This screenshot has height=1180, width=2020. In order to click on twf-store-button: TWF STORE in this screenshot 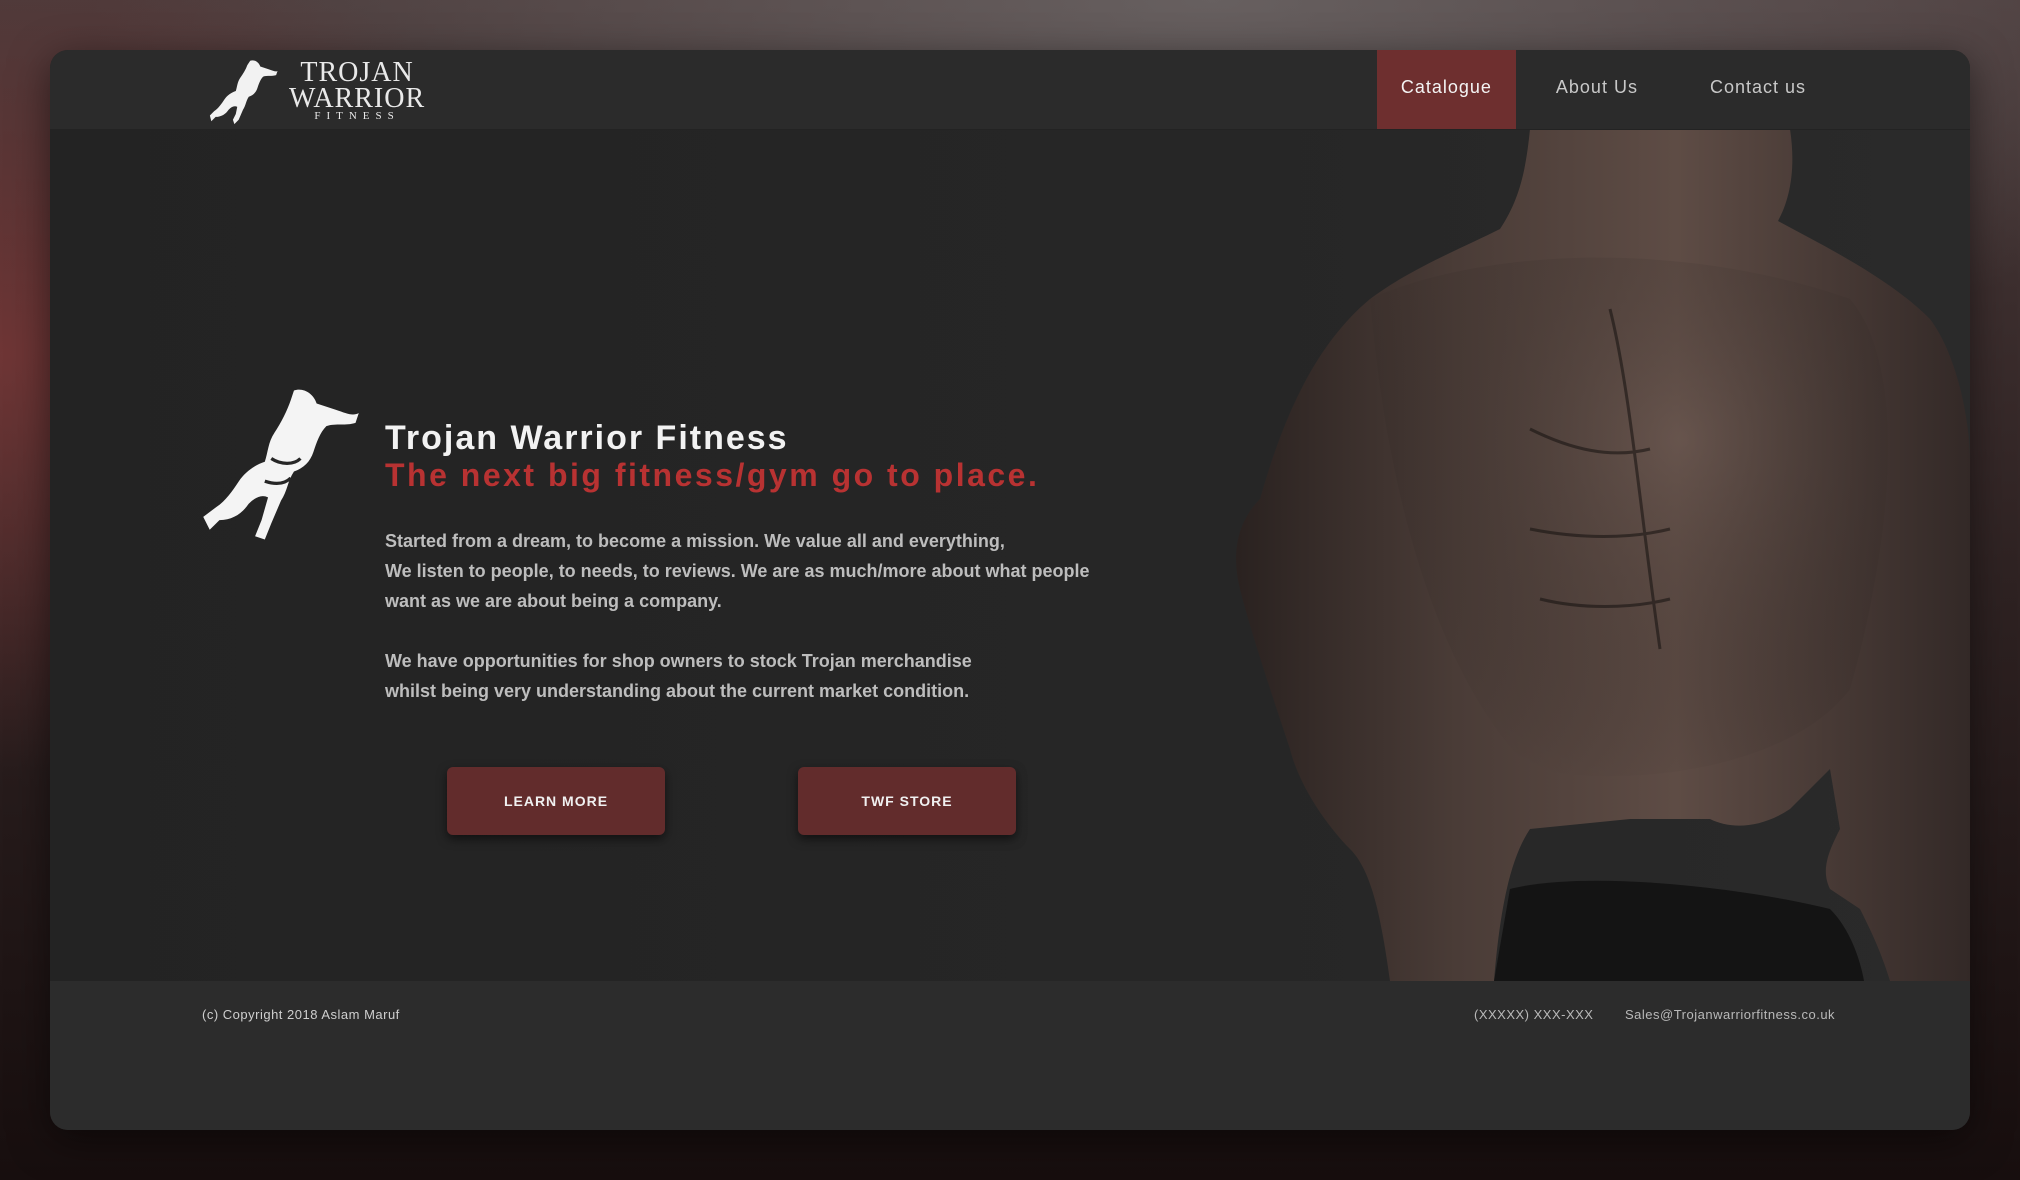, I will do `click(907, 801)`.